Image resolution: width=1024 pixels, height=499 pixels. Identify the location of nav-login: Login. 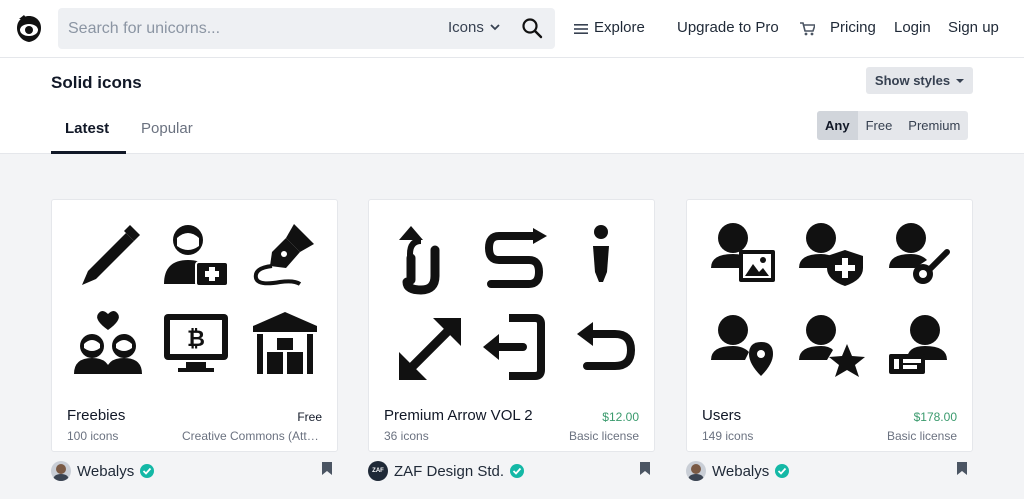
(912, 27).